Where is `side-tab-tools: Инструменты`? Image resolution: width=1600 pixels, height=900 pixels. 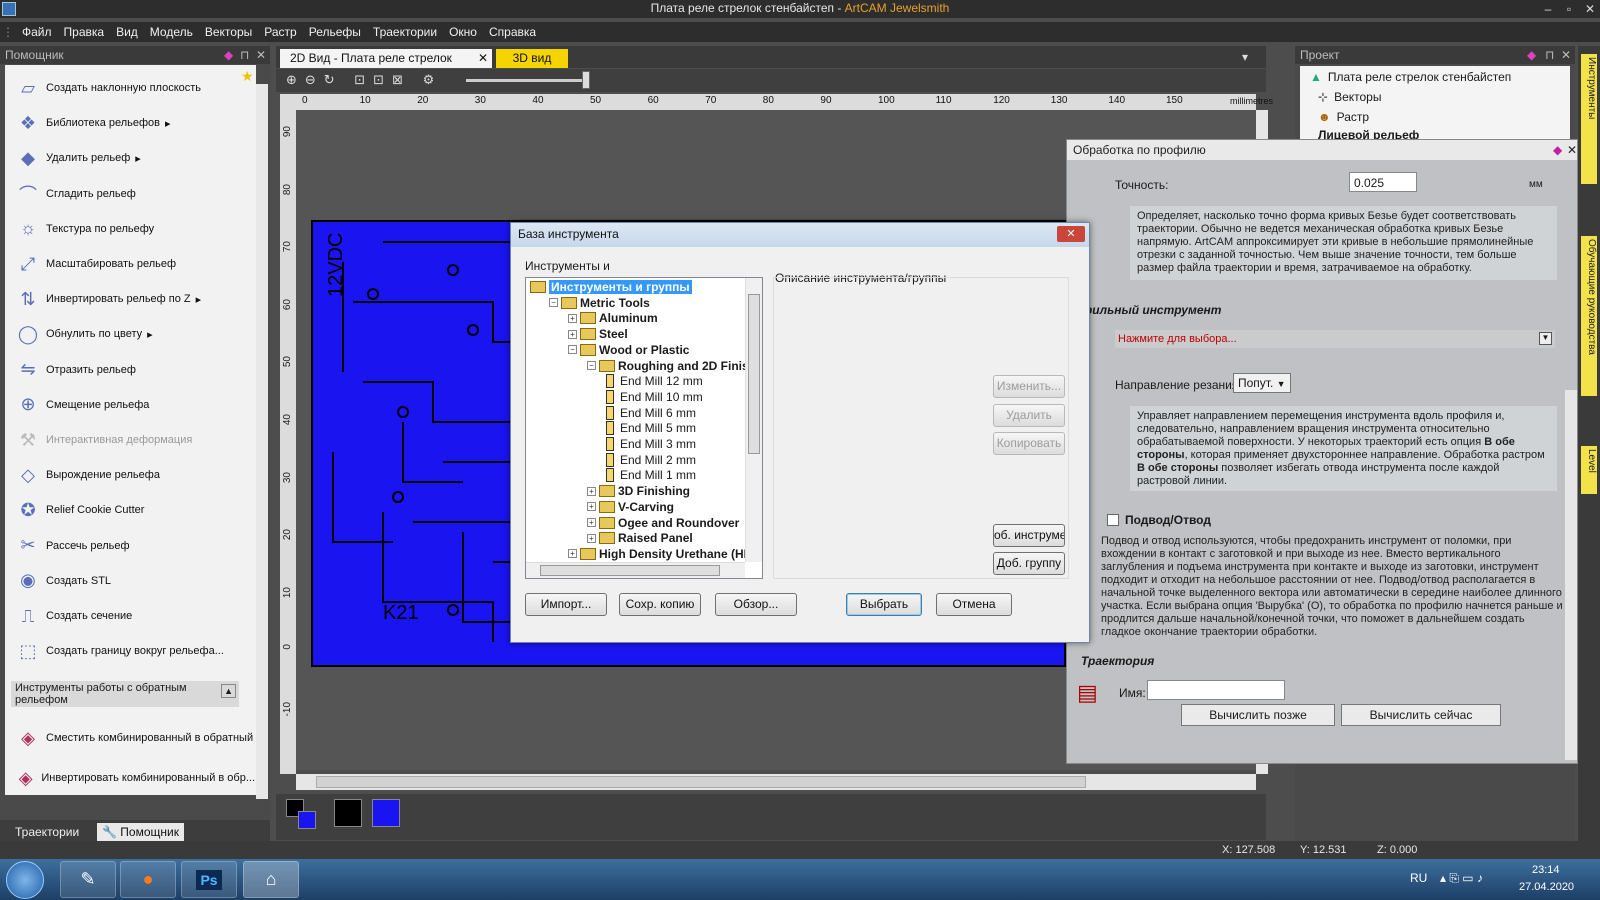 side-tab-tools: Инструменты is located at coordinates (1589, 119).